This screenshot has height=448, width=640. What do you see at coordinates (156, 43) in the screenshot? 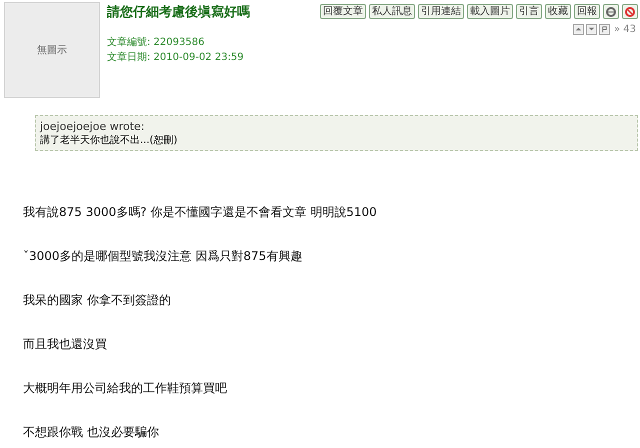
I see `post-meta: 文章編號: 22093586` at bounding box center [156, 43].